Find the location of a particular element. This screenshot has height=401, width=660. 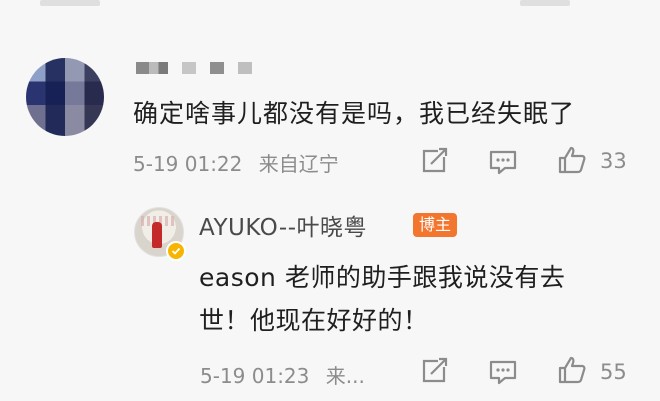

like-count: 33 is located at coordinates (613, 161).